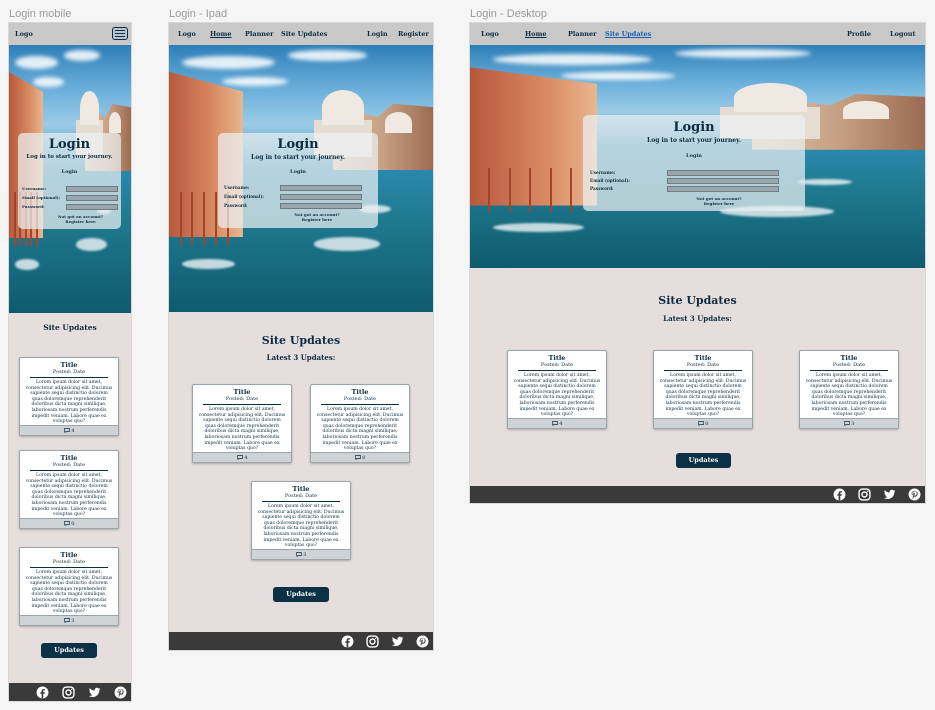 This screenshot has width=935, height=710. What do you see at coordinates (70, 34) in the screenshot?
I see `mobile-navbar: Logo` at bounding box center [70, 34].